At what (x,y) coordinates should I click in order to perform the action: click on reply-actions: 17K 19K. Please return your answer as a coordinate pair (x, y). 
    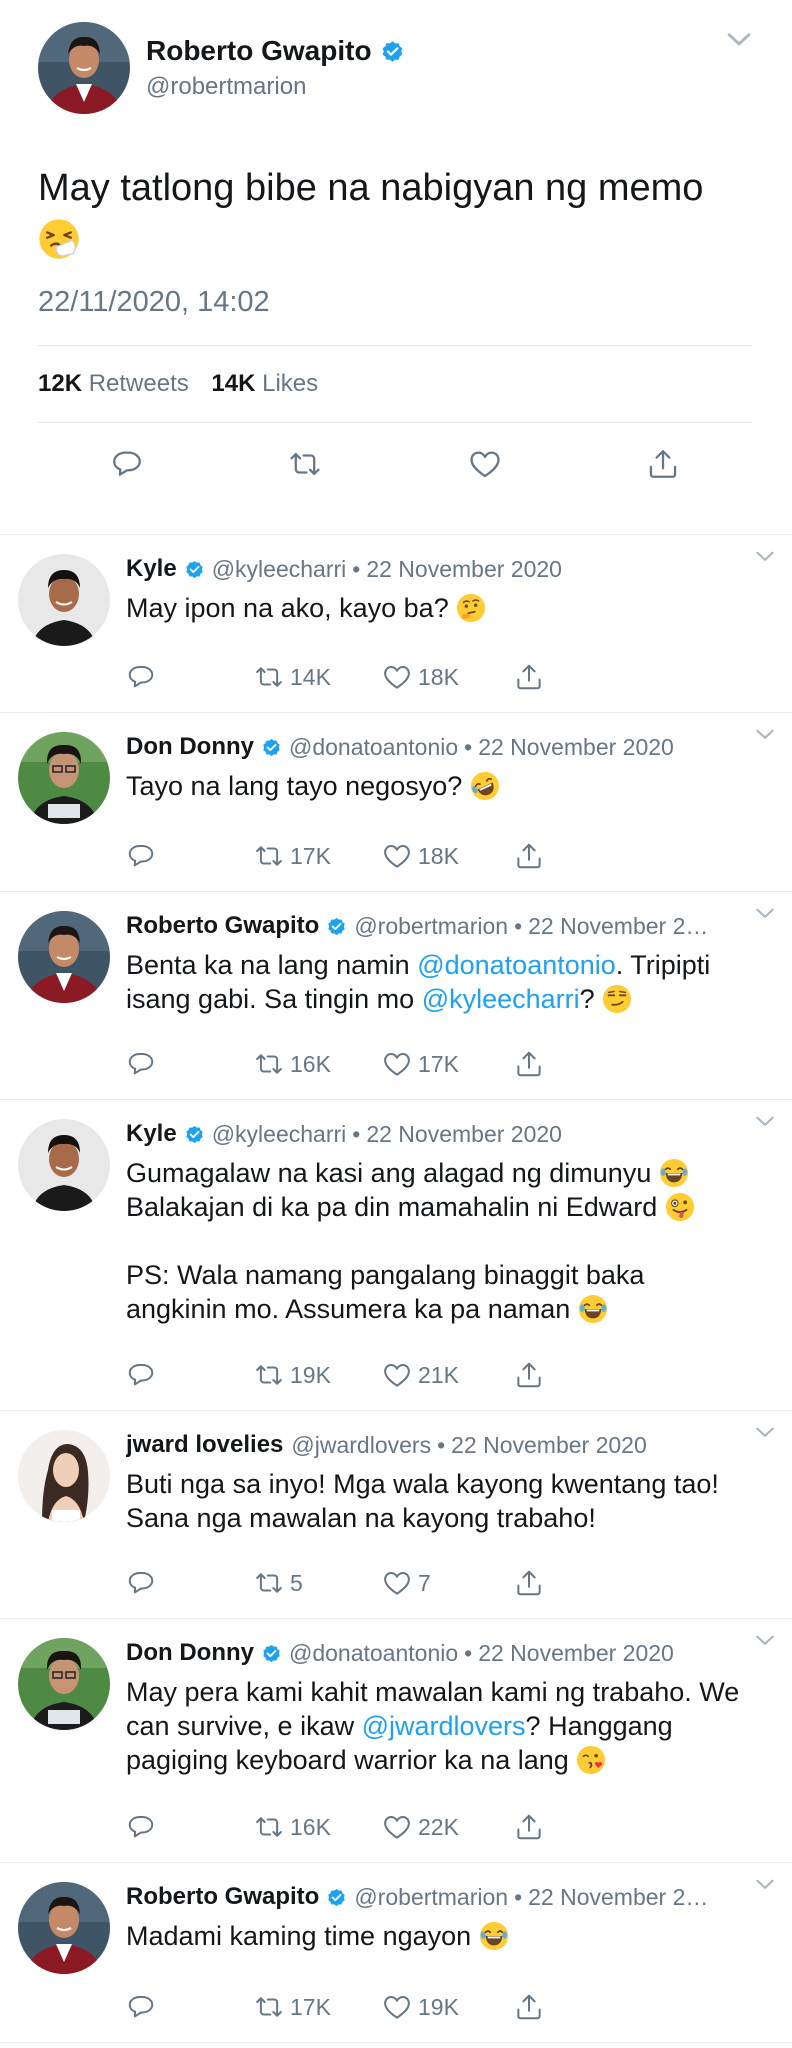
    Looking at the image, I should click on (336, 2007).